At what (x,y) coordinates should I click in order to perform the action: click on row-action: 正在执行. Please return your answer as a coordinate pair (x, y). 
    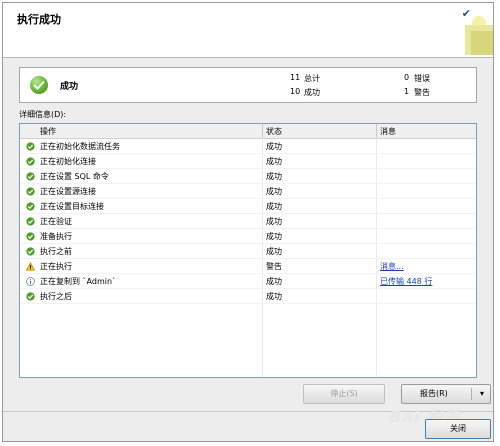
    Looking at the image, I should click on (56, 266).